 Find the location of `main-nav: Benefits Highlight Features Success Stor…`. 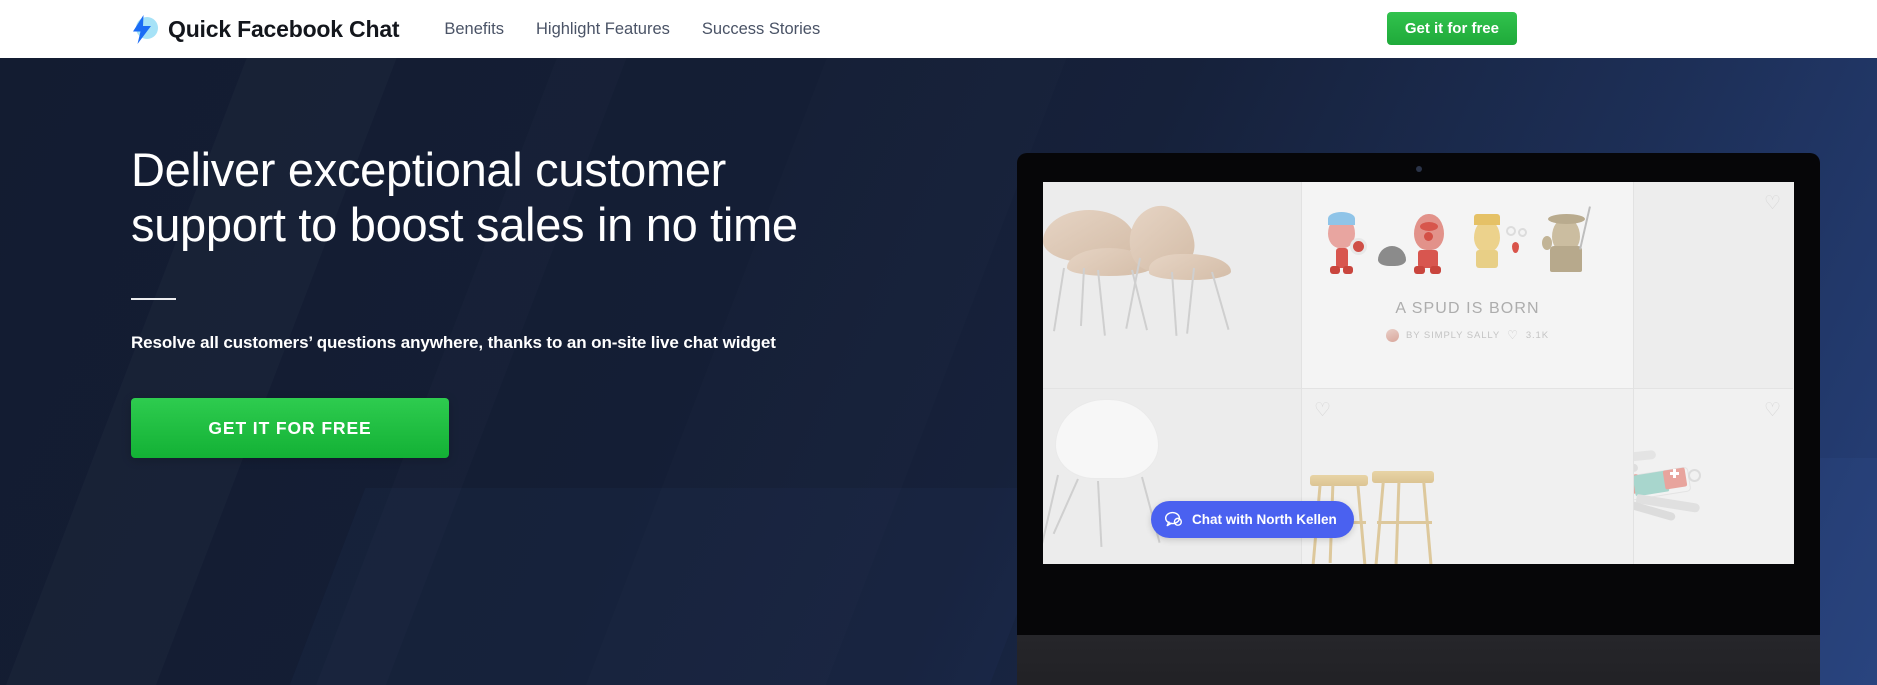

main-nav: Benefits Highlight Features Success Stor… is located at coordinates (632, 29).